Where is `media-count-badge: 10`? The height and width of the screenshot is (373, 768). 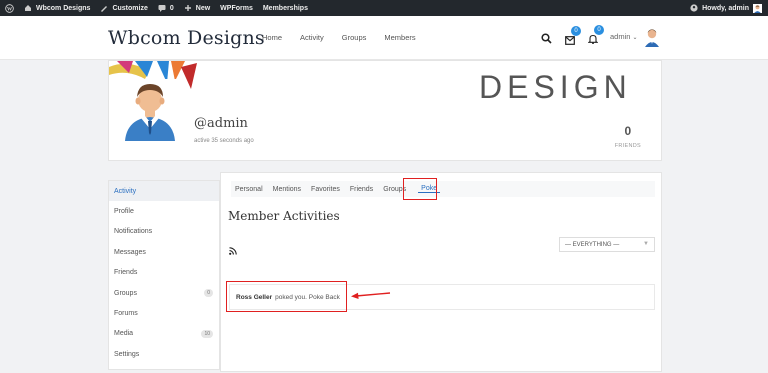
media-count-badge: 10 is located at coordinates (207, 333).